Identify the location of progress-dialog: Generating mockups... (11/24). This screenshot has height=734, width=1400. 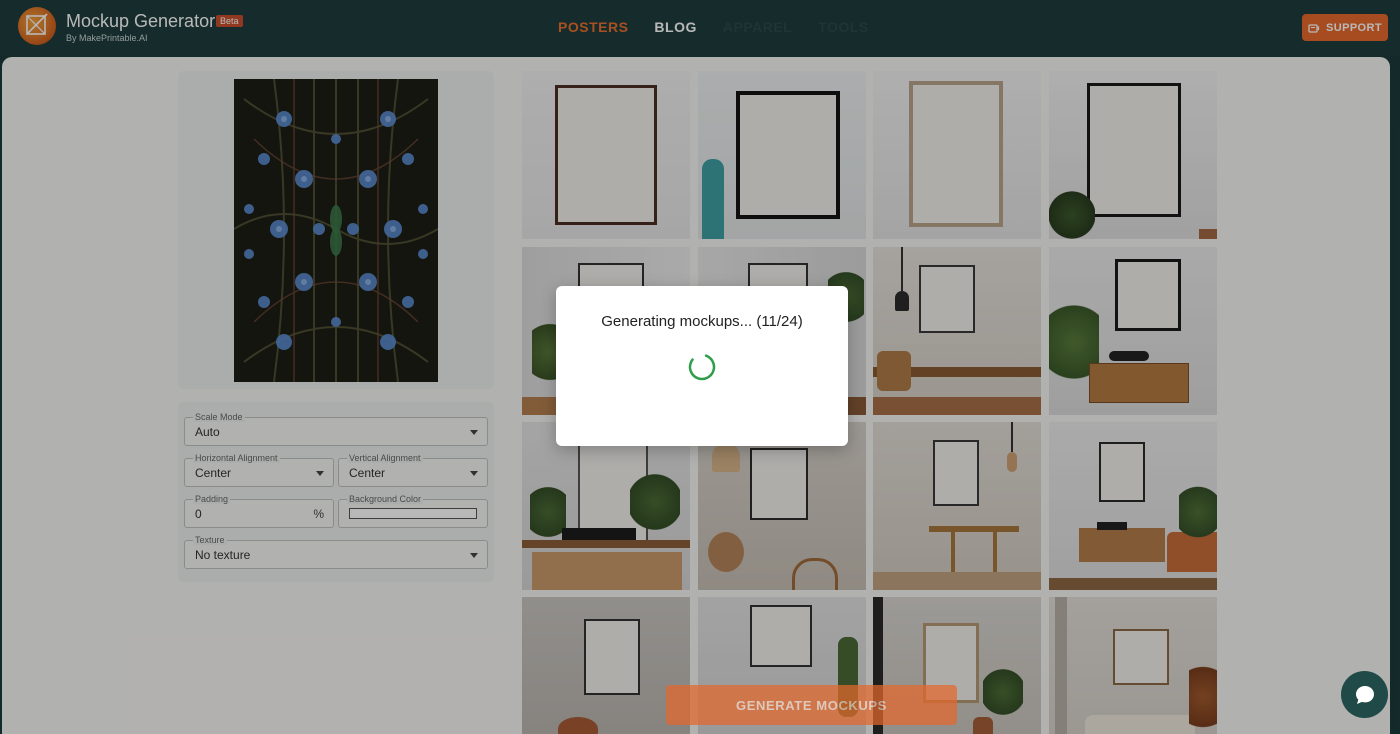
(702, 366).